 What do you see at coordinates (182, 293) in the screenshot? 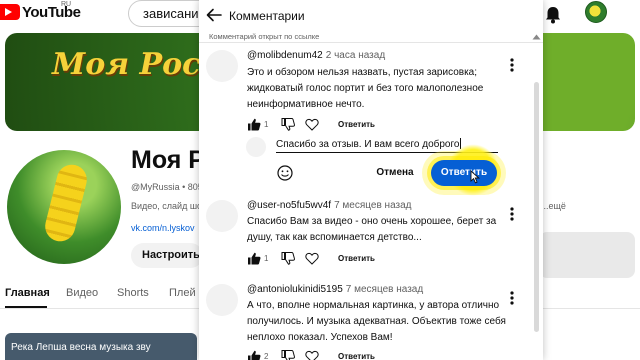
I see `tab-playlists: Плей` at bounding box center [182, 293].